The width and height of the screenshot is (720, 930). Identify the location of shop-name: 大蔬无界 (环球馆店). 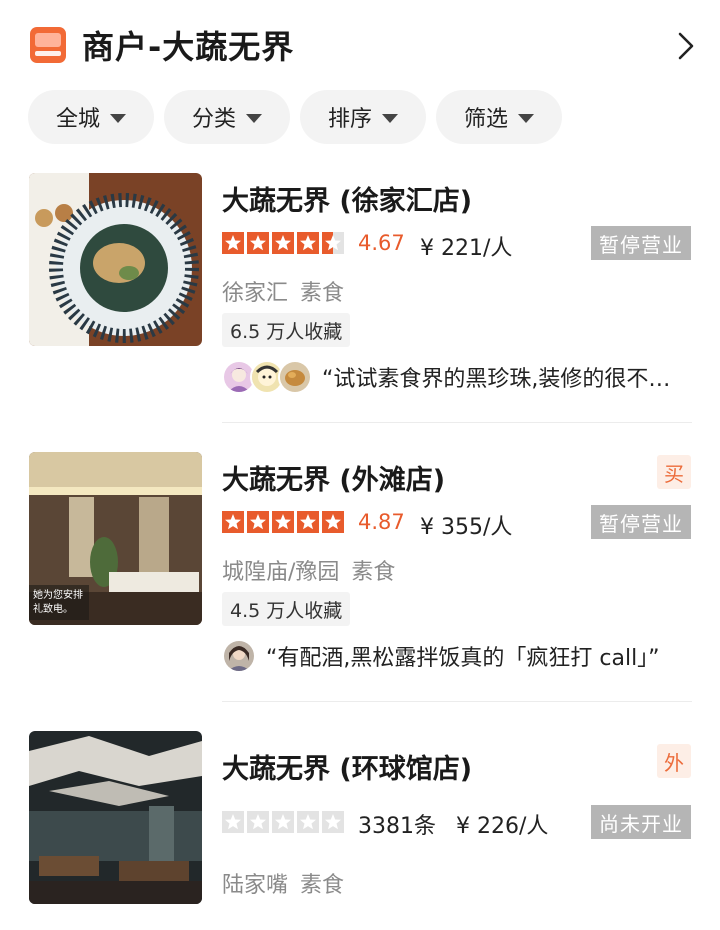
(347, 766).